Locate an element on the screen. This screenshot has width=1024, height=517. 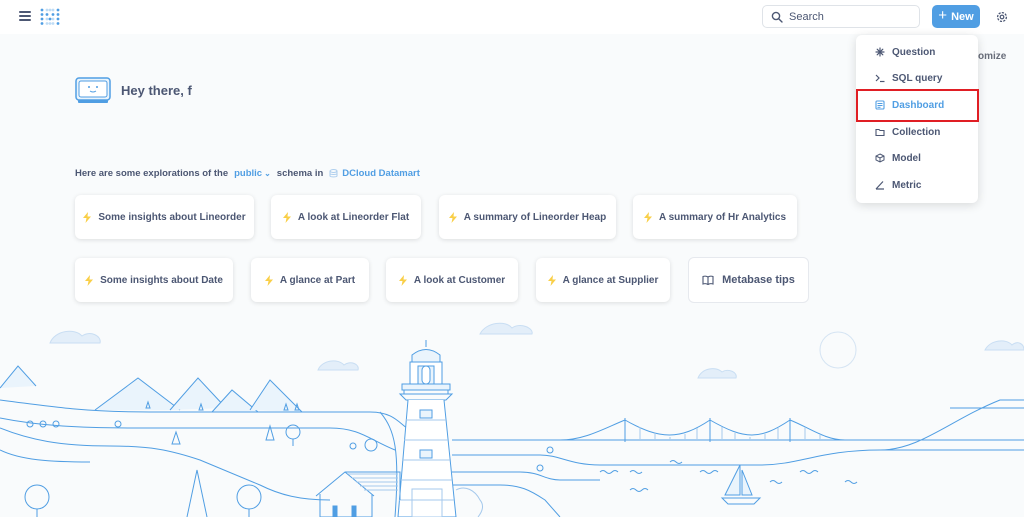
search-input is located at coordinates (849, 16).